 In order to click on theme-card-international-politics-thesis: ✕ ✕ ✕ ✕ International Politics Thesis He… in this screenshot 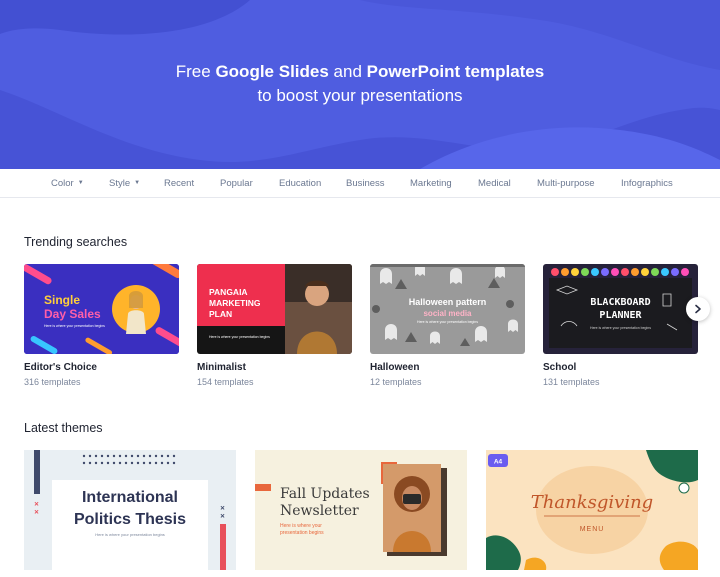, I will do `click(130, 510)`.